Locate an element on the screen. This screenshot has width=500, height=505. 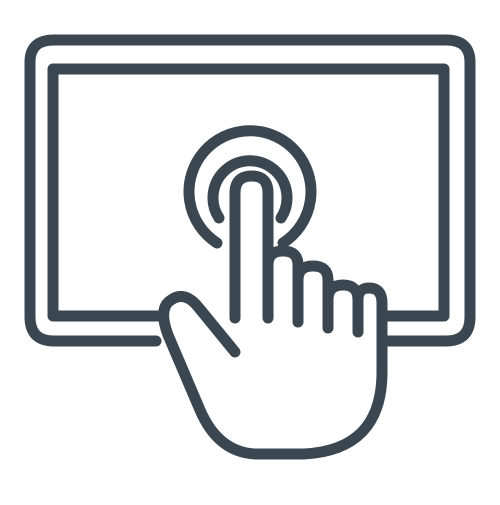
touch-ripple-outer is located at coordinates (250, 187).